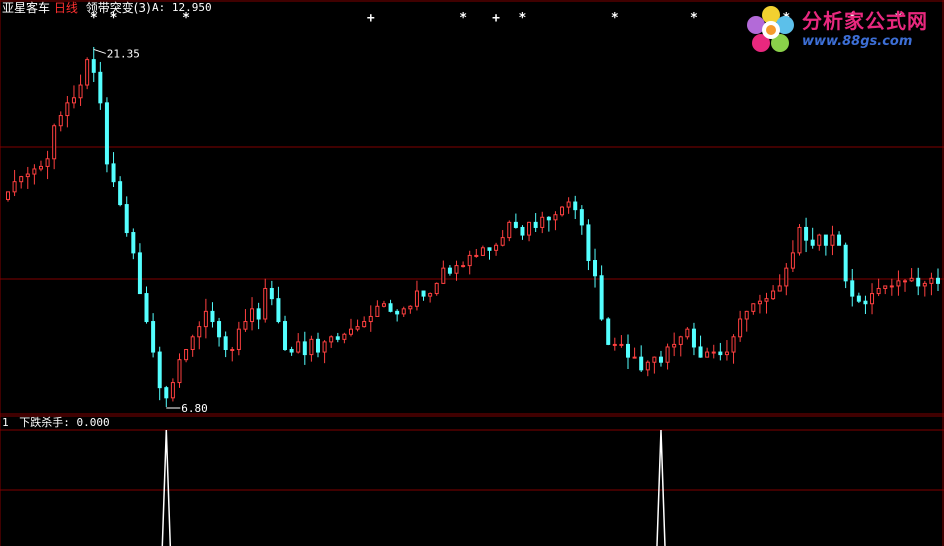 The width and height of the screenshot is (944, 546). What do you see at coordinates (99, 51) in the screenshot?
I see `high-marker-arrow` at bounding box center [99, 51].